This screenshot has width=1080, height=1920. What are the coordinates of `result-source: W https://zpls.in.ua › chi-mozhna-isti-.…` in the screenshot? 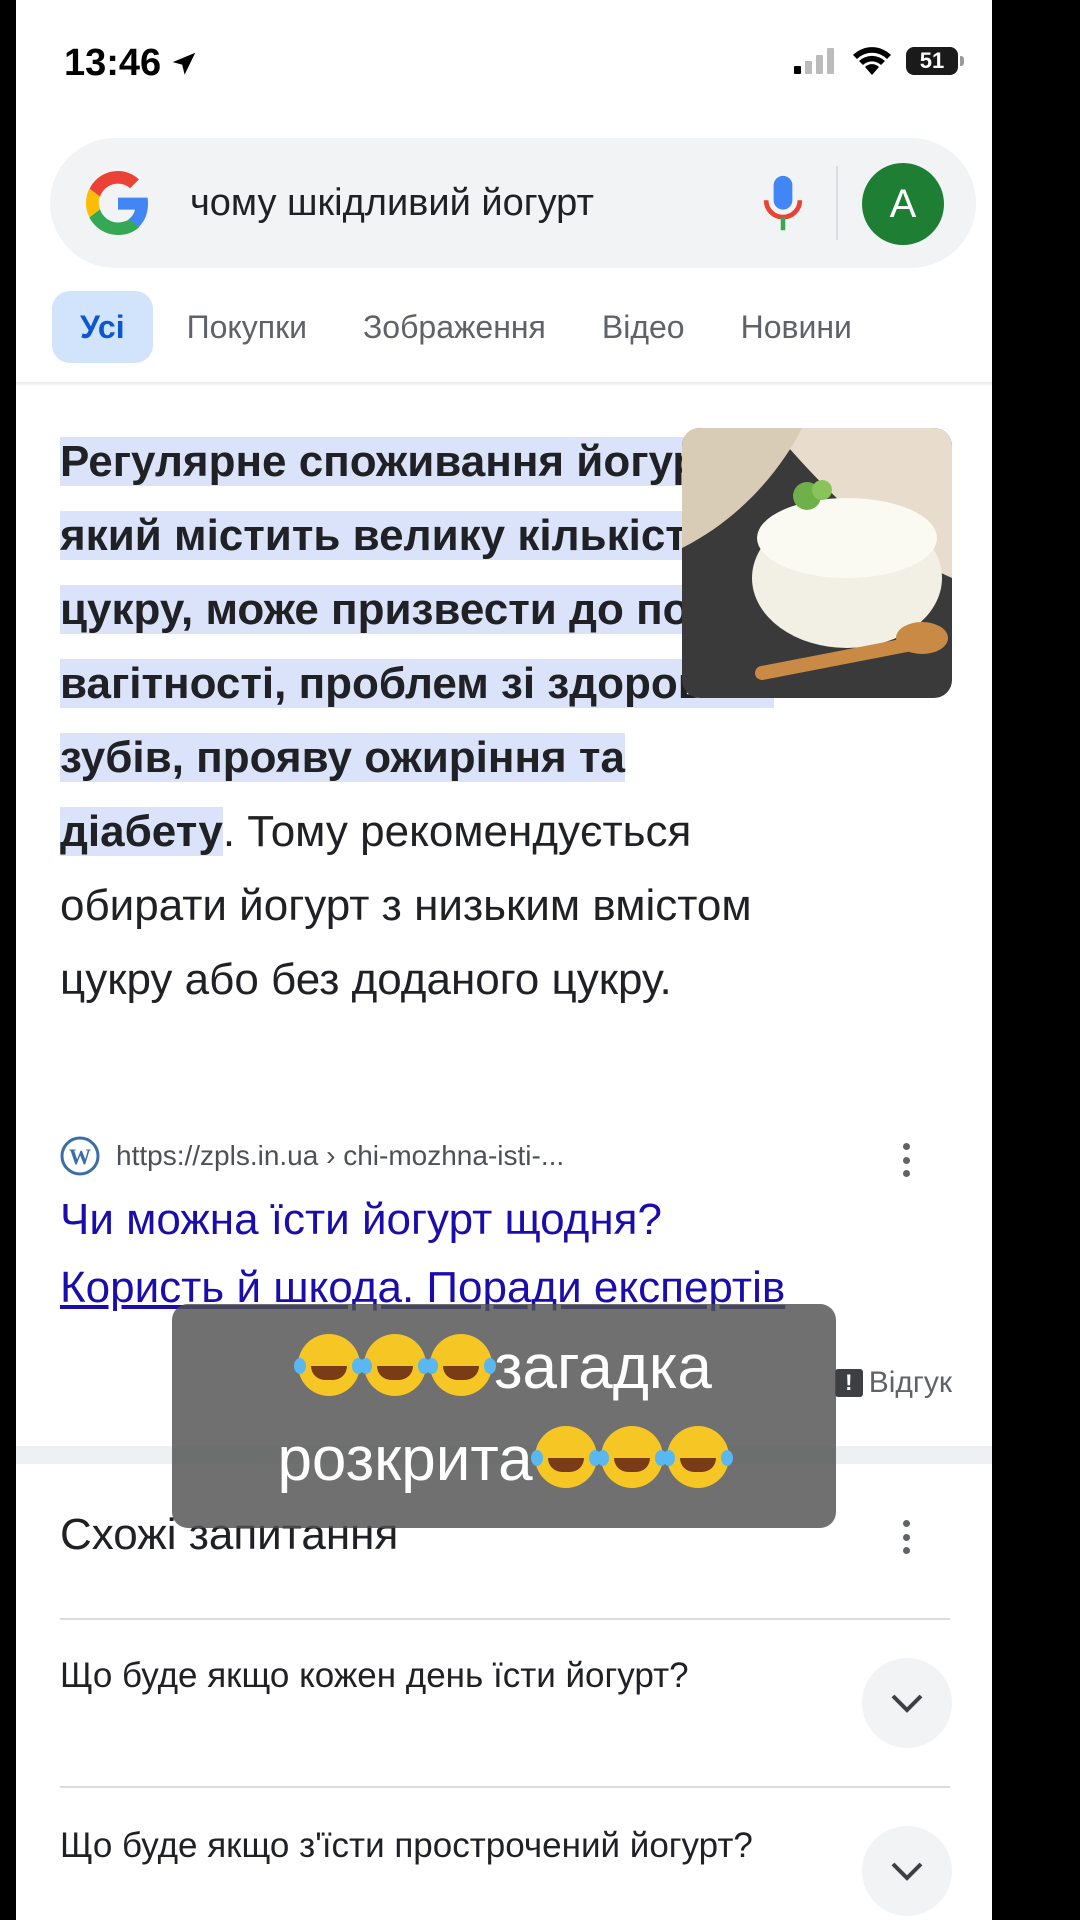 It's located at (312, 1156).